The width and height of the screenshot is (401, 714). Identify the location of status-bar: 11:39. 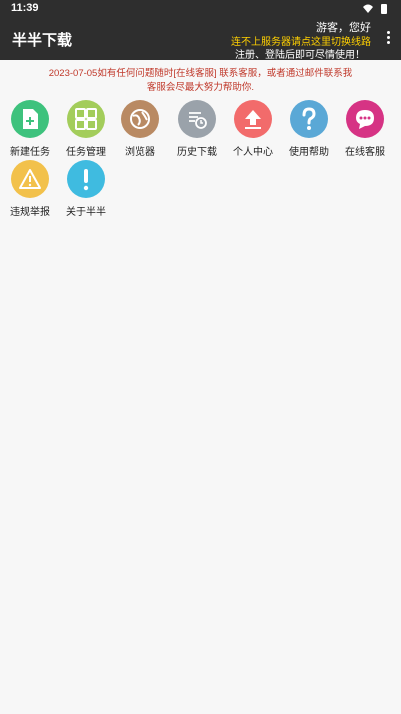
(200, 9).